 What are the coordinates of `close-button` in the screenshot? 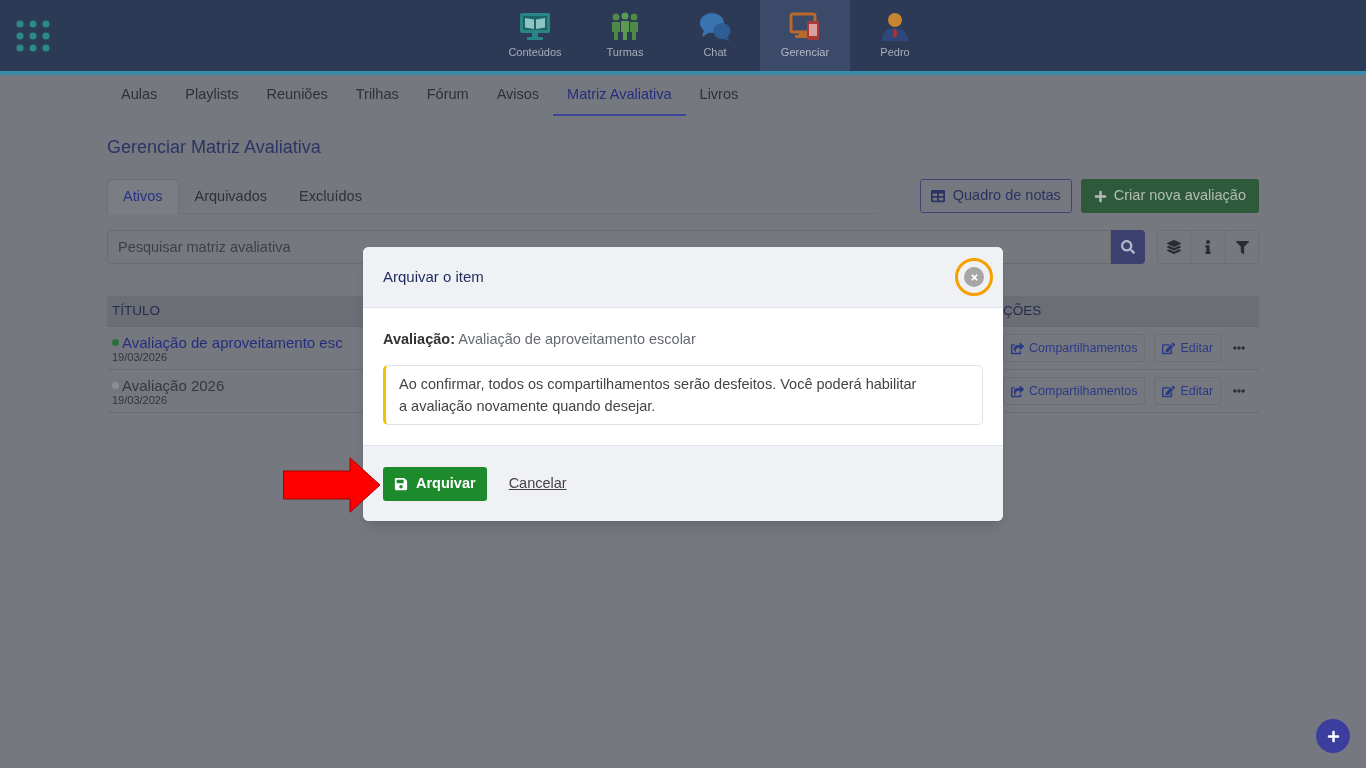 It's located at (974, 277).